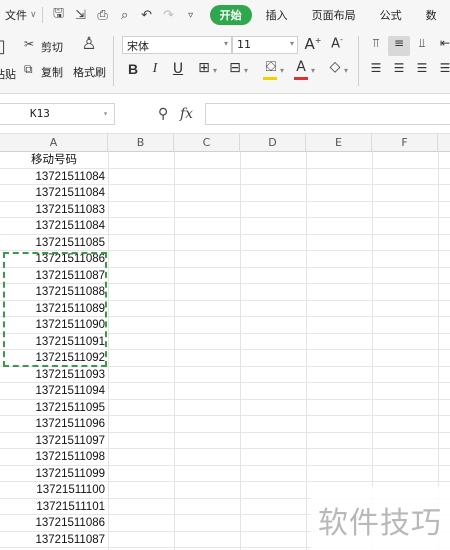 Image resolution: width=450 pixels, height=550 pixels. Describe the element at coordinates (339, 143) in the screenshot. I see `column-header-e: E` at that location.